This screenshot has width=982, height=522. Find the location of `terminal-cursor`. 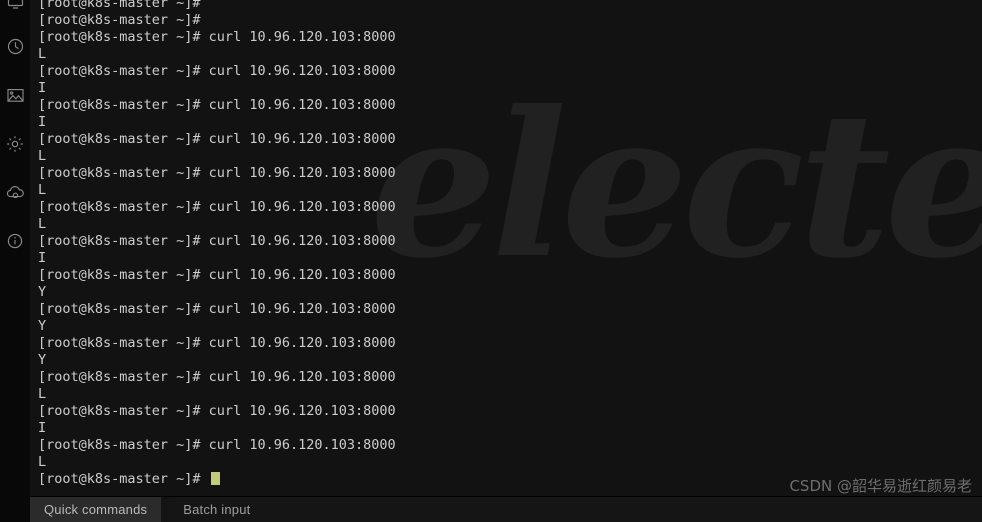

terminal-cursor is located at coordinates (215, 478).